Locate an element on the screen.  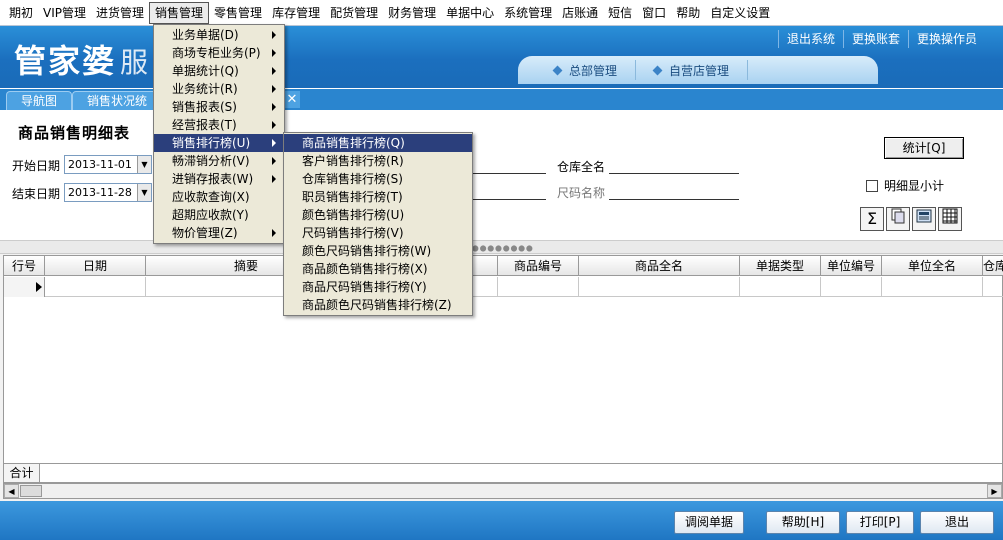
menu-doc-center: 单据中心 is located at coordinates (470, 13).